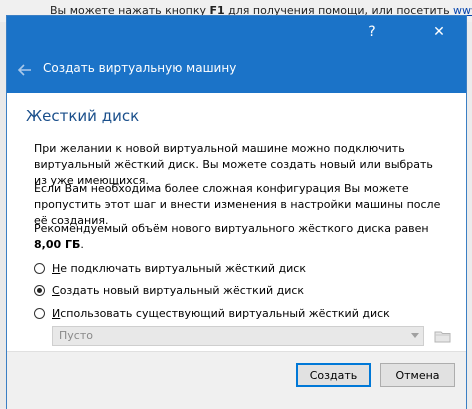 This screenshot has width=472, height=409. I want to click on radio-create-disk, so click(39, 290).